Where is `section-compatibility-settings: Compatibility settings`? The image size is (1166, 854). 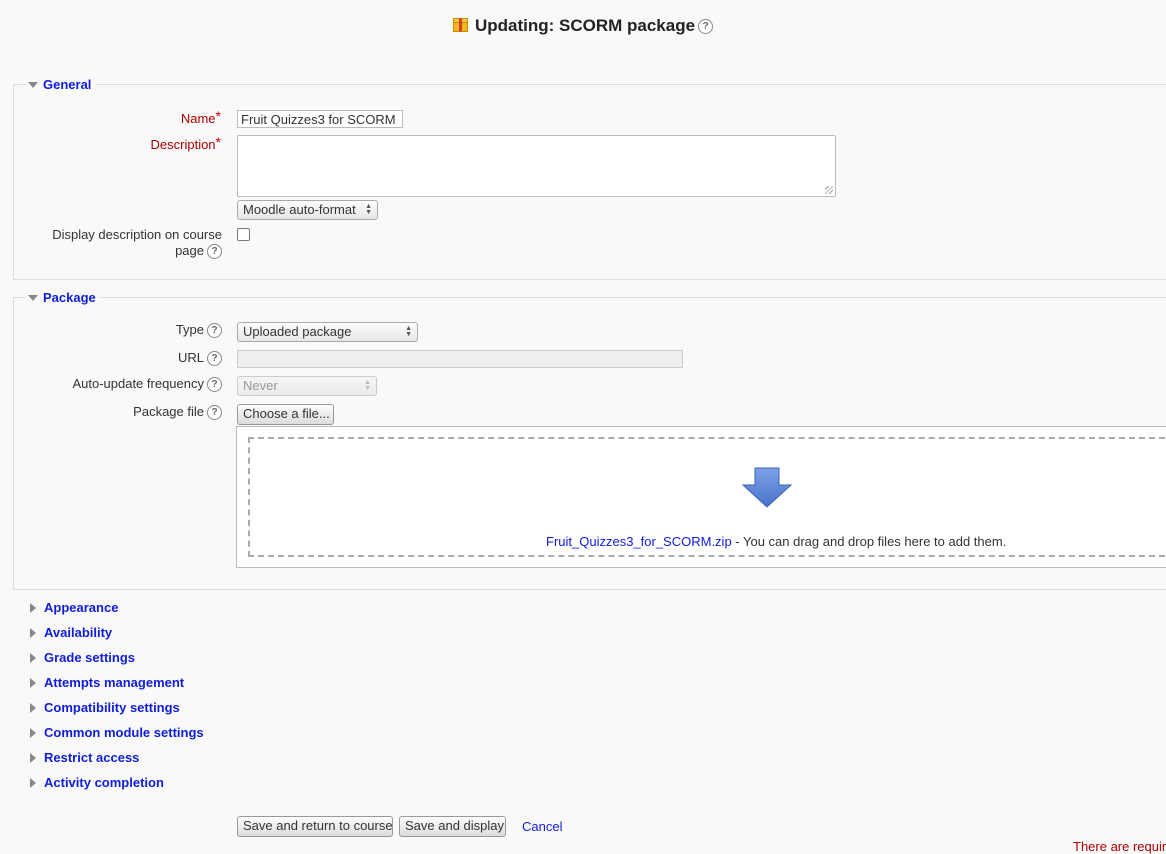
section-compatibility-settings: Compatibility settings is located at coordinates (105, 707).